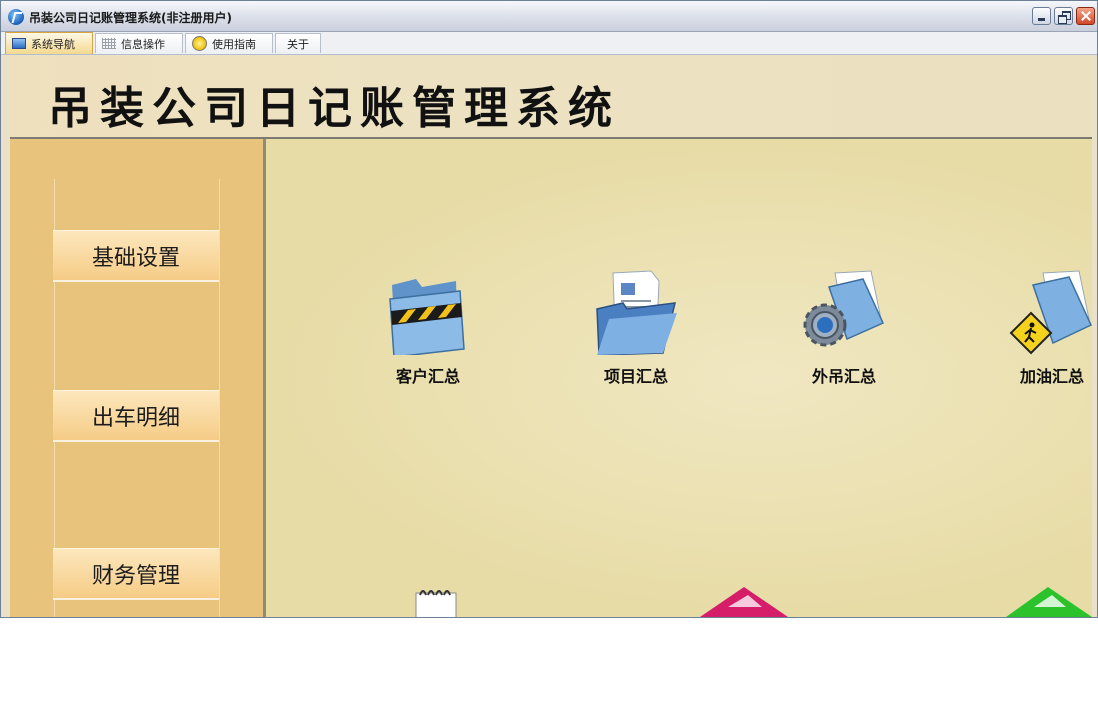  Describe the element at coordinates (549, 43) in the screenshot. I see `tab-bar: 系统导航 信息操作 使用指南 关于` at that location.